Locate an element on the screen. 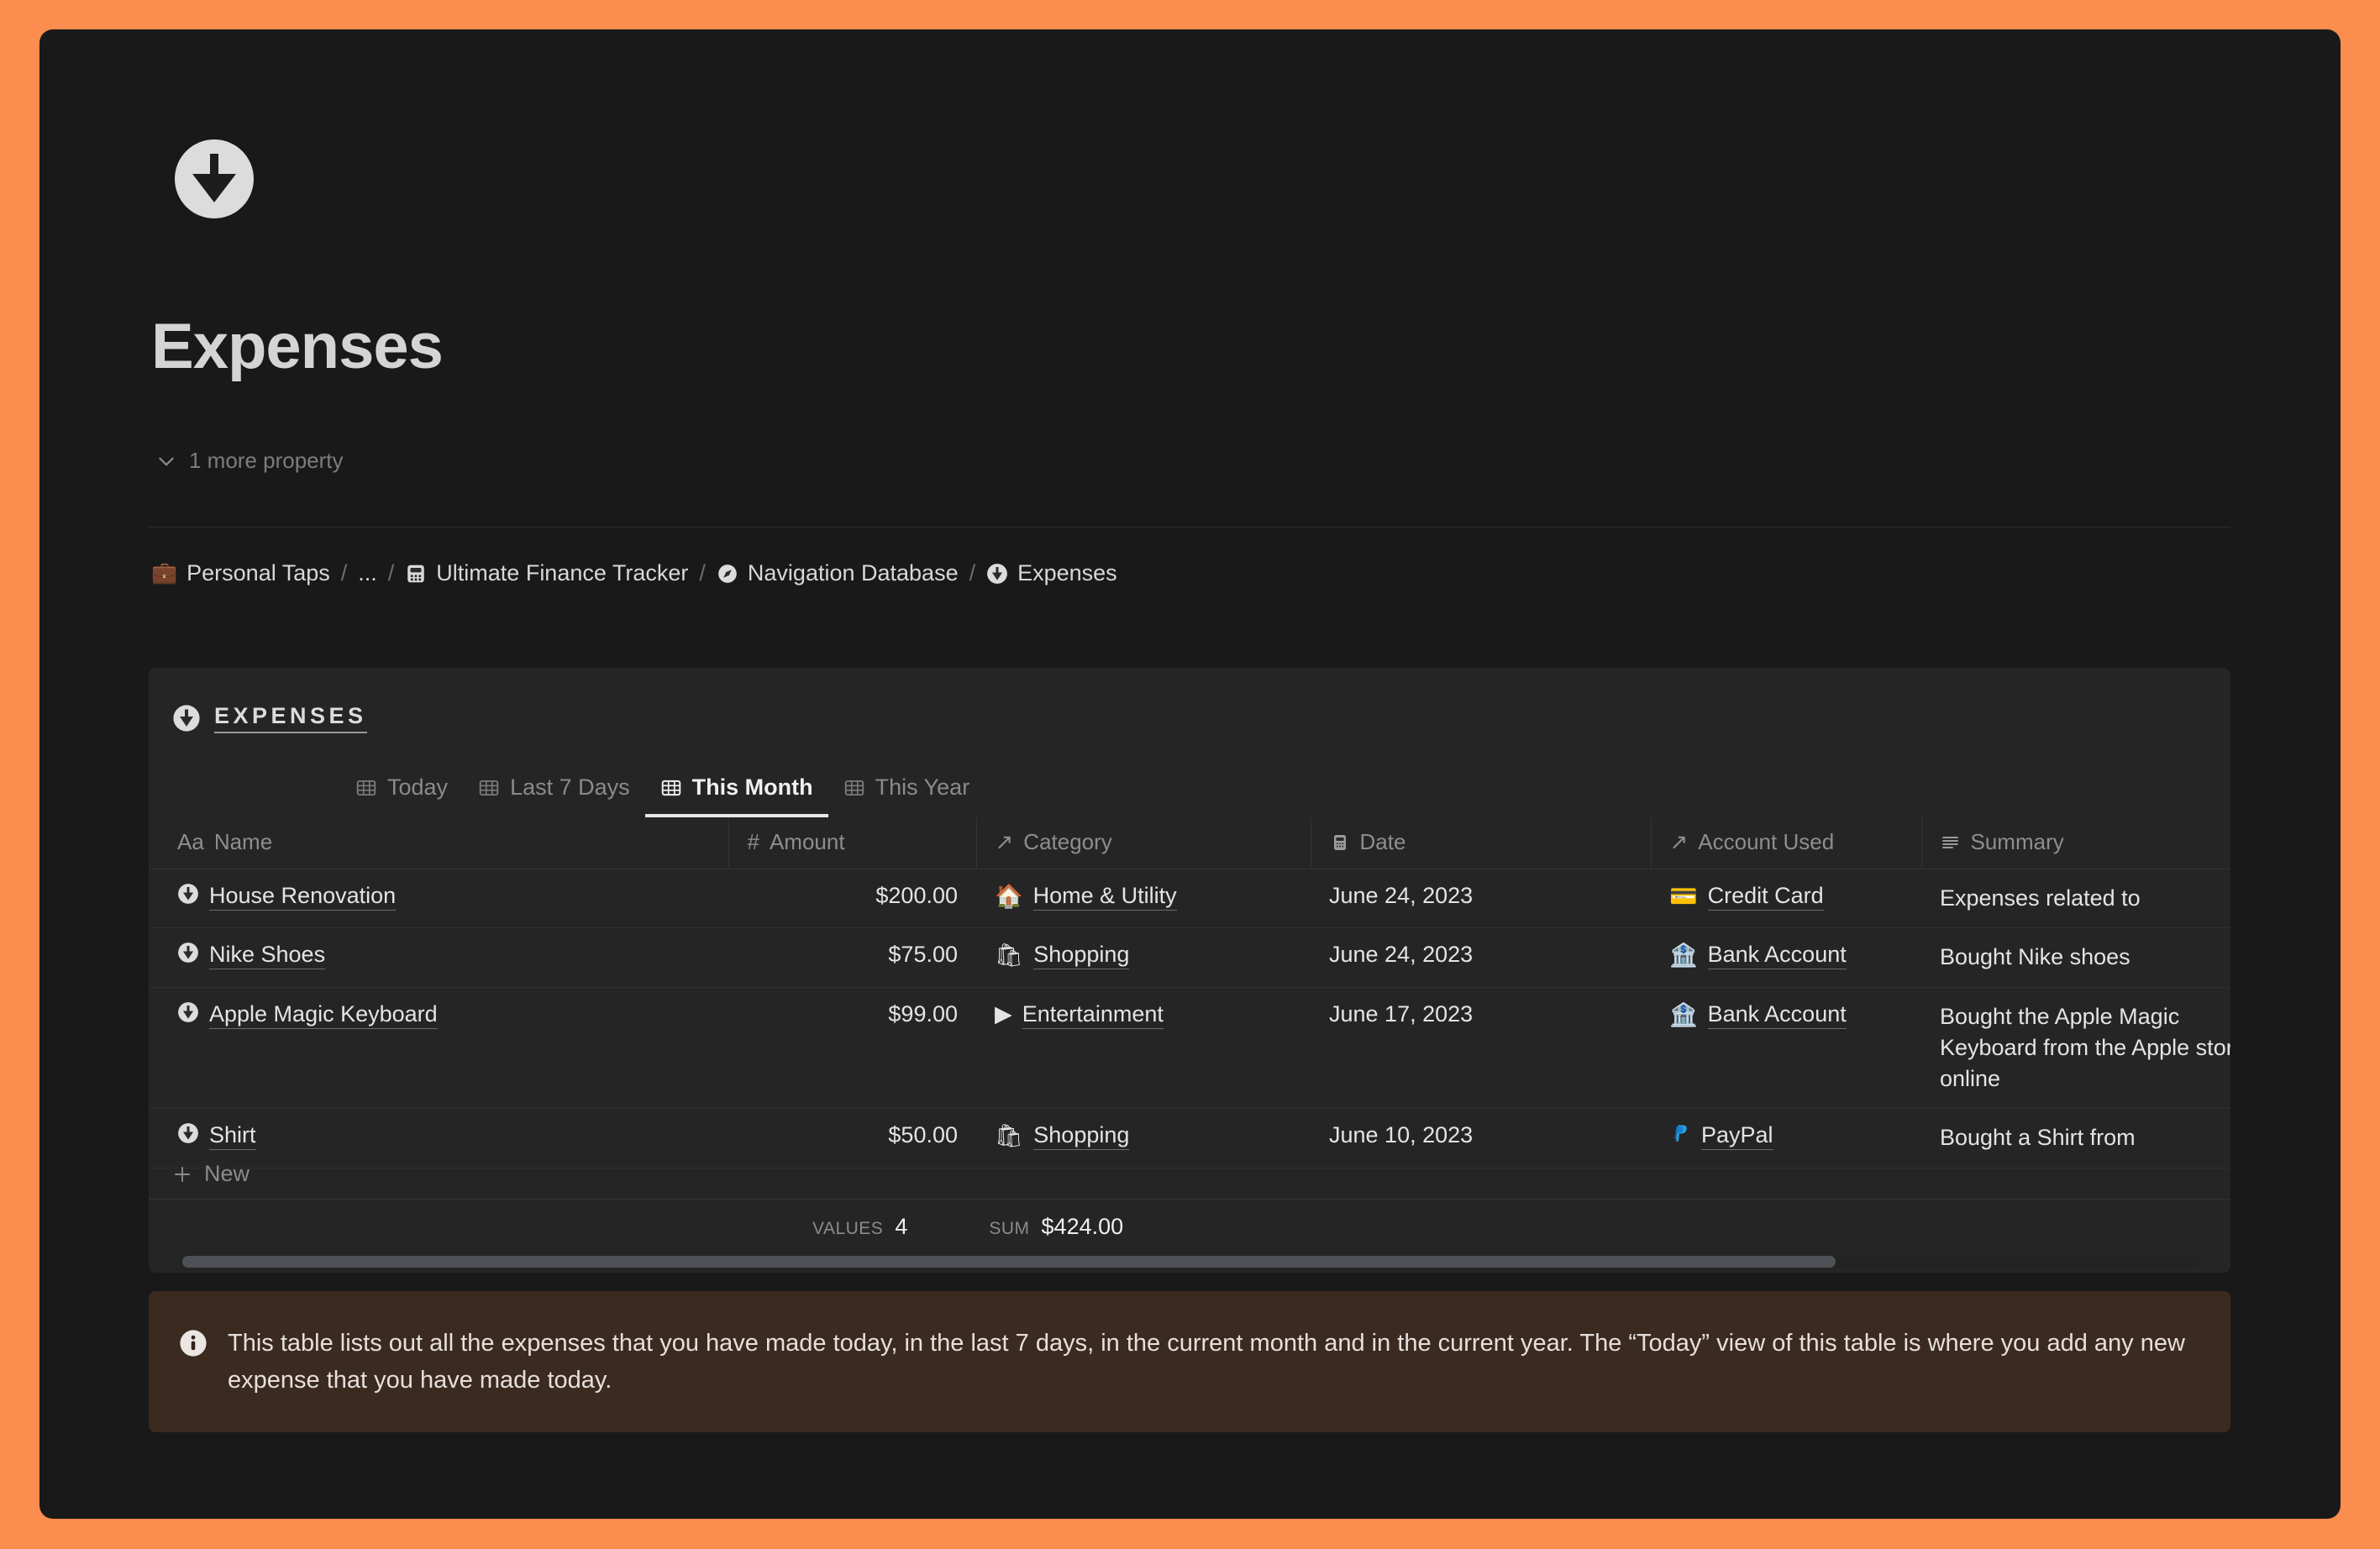  aggregate-sum-value: $424.00 is located at coordinates (1082, 1226).